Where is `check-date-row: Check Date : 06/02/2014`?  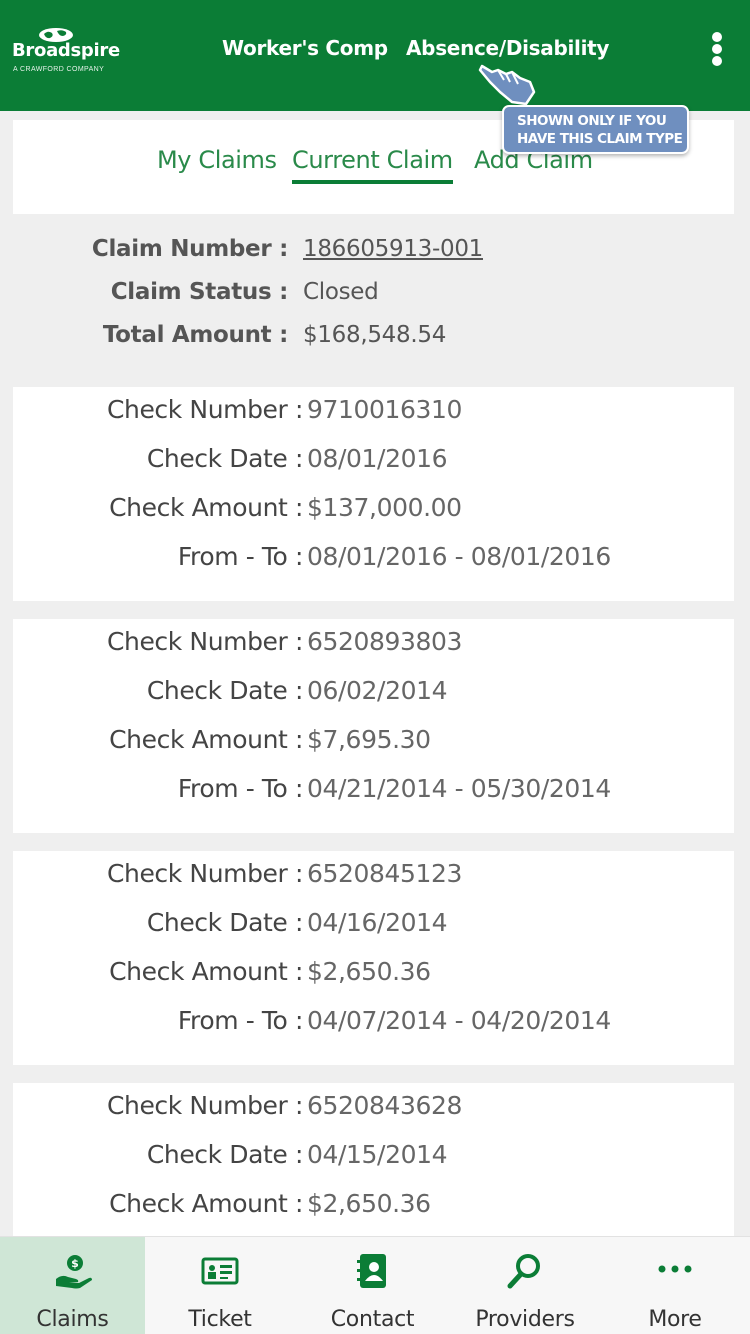
check-date-row: Check Date : 06/02/2014 is located at coordinates (373, 694).